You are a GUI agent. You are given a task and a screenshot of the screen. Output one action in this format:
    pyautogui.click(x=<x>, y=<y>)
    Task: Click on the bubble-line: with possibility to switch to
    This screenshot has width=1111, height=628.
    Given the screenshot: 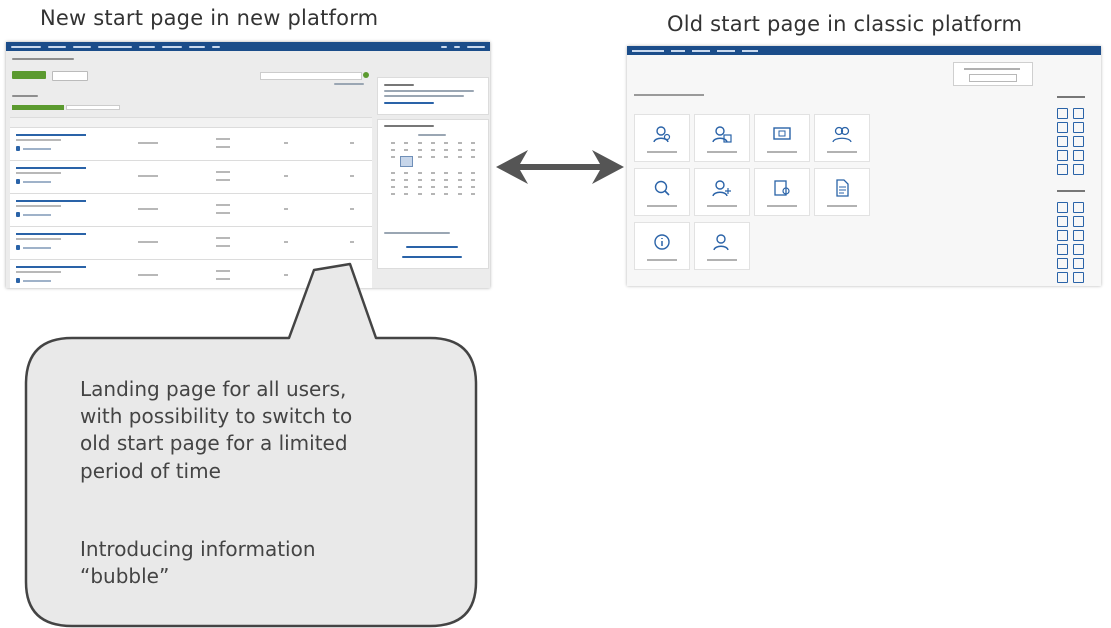 What is the action you would take?
    pyautogui.click(x=216, y=416)
    